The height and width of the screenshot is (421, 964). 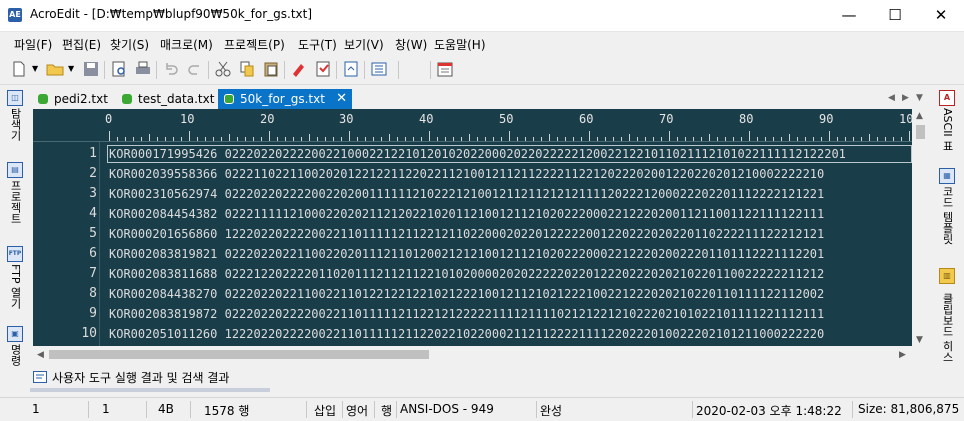 I want to click on highlight-icon, so click(x=299, y=69).